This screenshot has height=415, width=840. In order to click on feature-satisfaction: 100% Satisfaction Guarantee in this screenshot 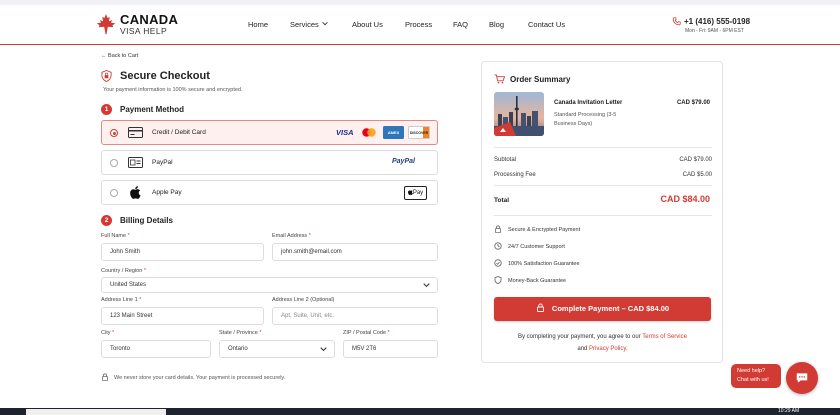, I will do `click(537, 263)`.